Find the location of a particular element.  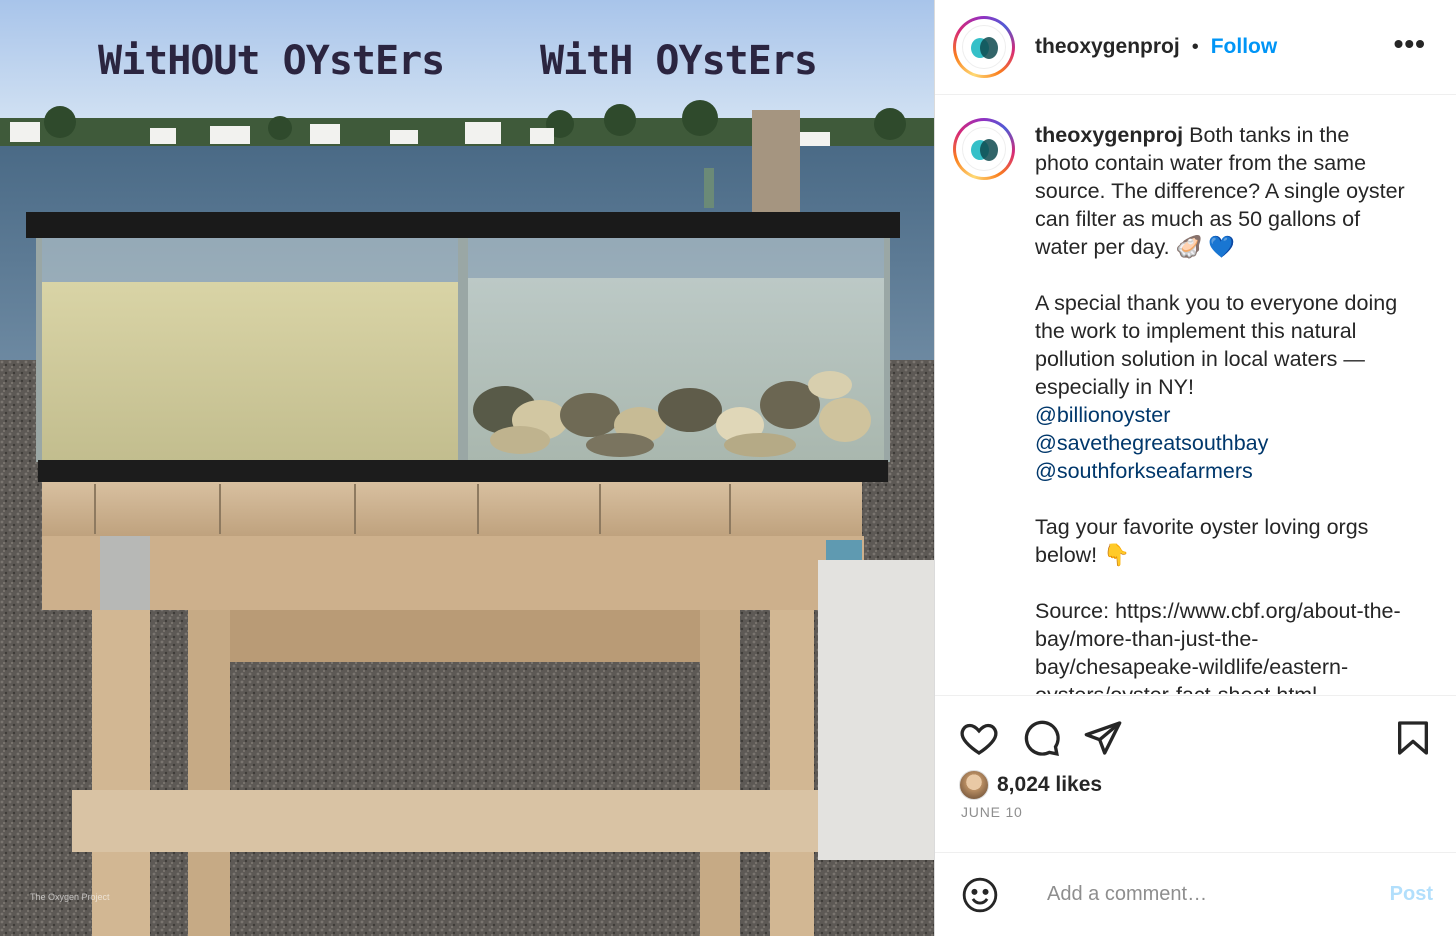

comment-input is located at coordinates (1217, 894).